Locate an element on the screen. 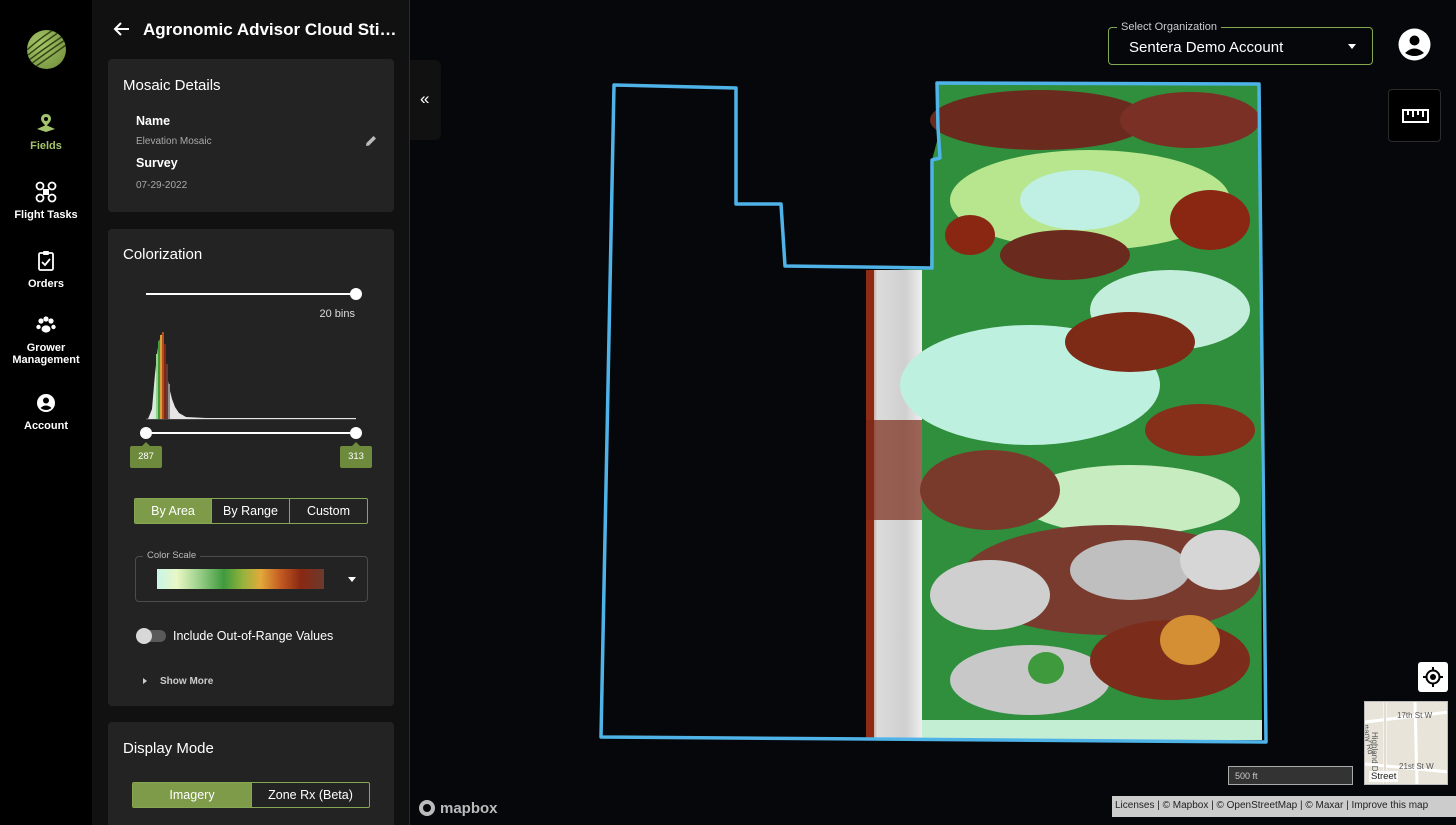 The image size is (1456, 825). nav-label-orders: Orders is located at coordinates (46, 284).